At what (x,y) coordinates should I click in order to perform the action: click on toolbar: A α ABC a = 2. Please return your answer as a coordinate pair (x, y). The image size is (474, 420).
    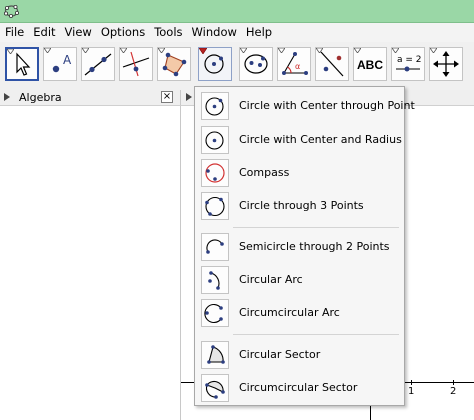
    Looking at the image, I should click on (237, 66).